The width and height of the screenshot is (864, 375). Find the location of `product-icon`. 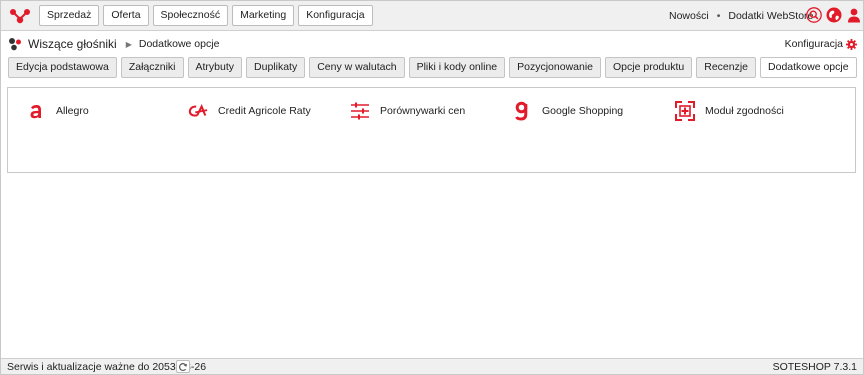

product-icon is located at coordinates (15, 44).